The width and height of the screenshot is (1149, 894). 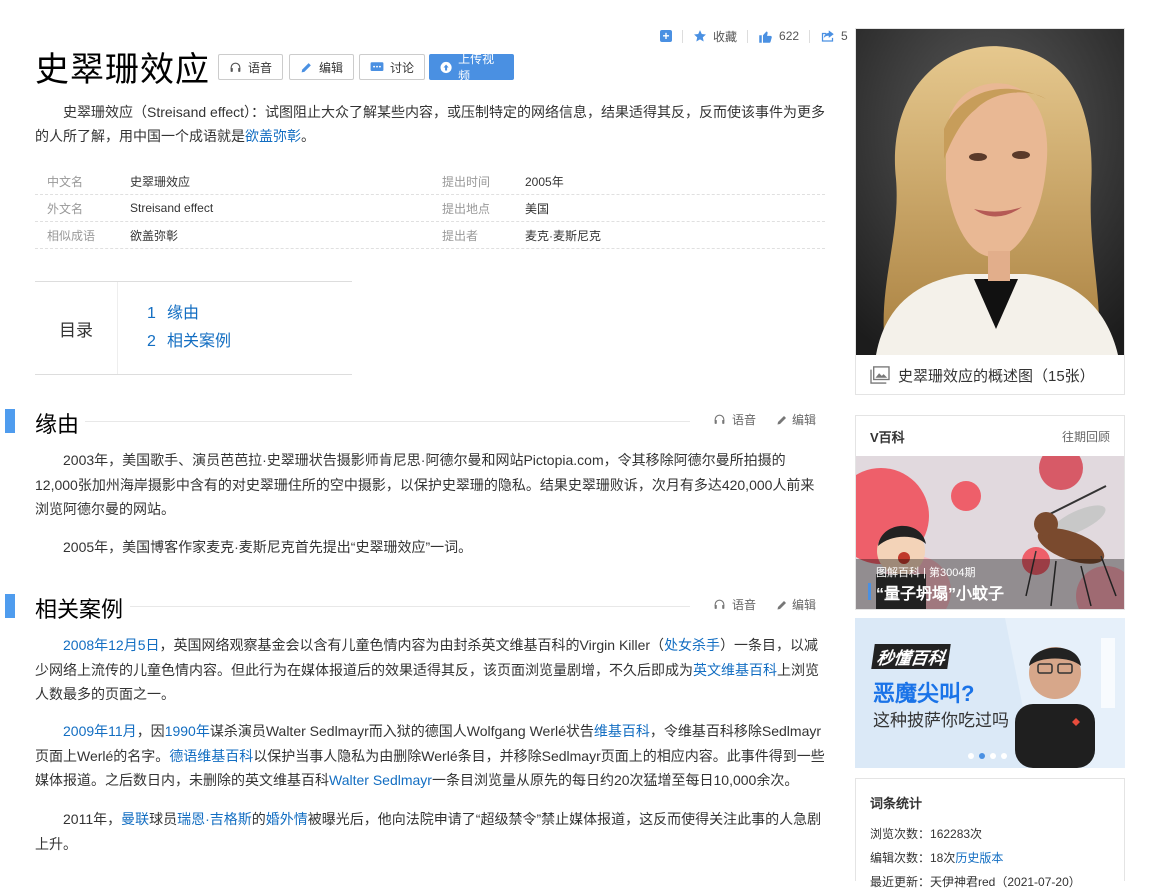 I want to click on info-value: Streisand effect, so click(x=172, y=208).